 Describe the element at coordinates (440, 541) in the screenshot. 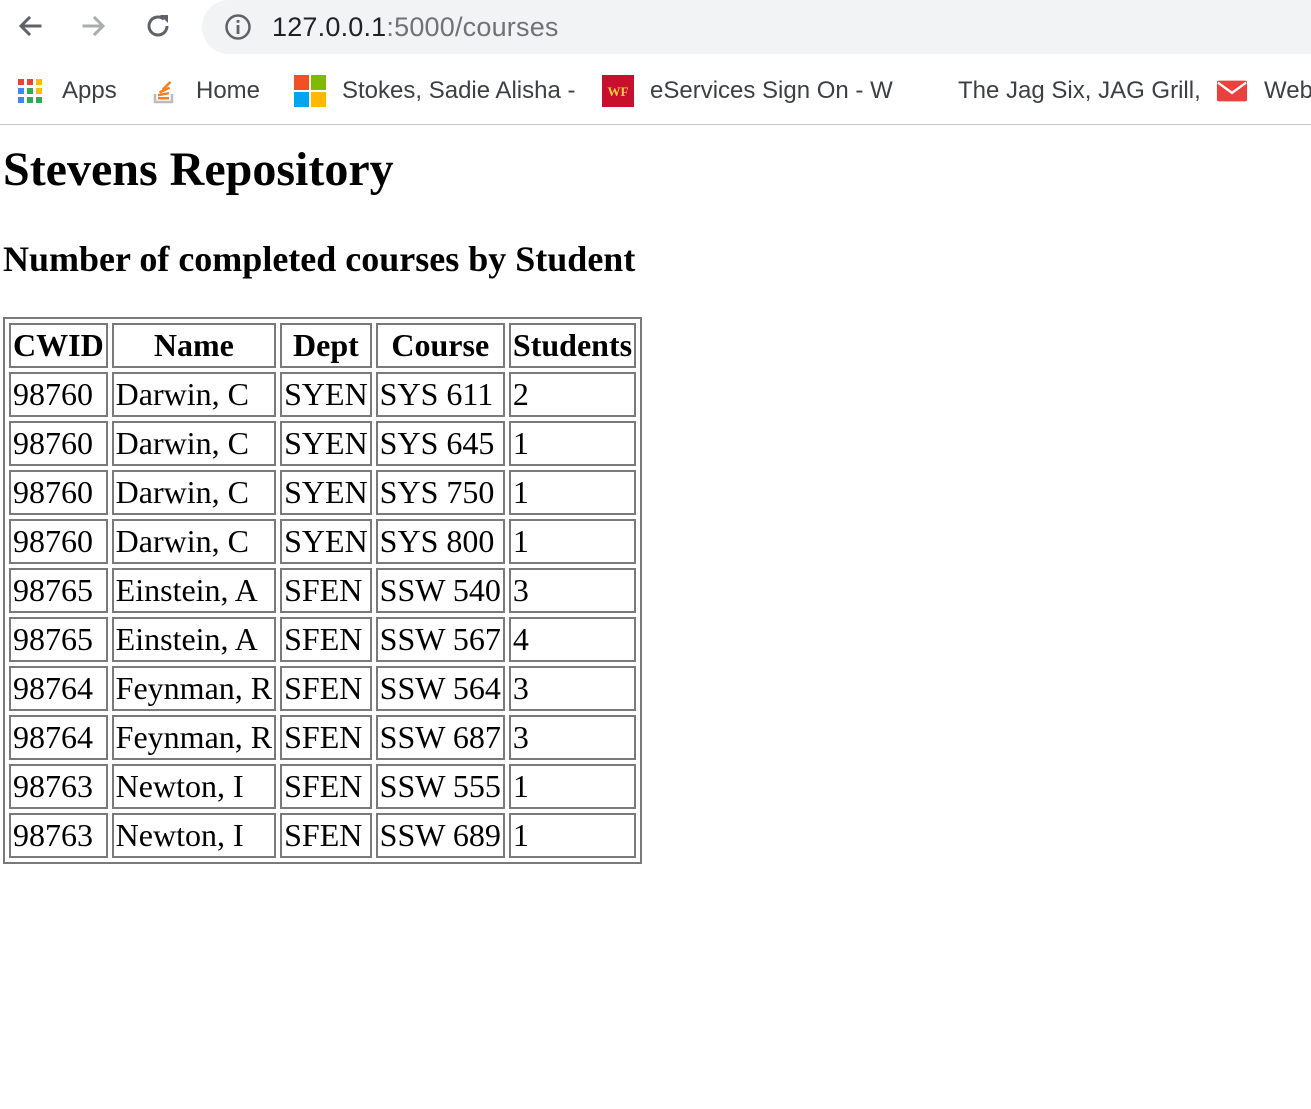

I see `cell-course: SYS 800` at that location.